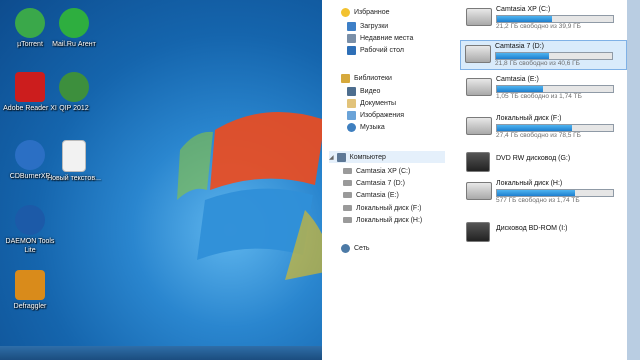  I want to click on desktop-folder-icon, so click(351, 50).